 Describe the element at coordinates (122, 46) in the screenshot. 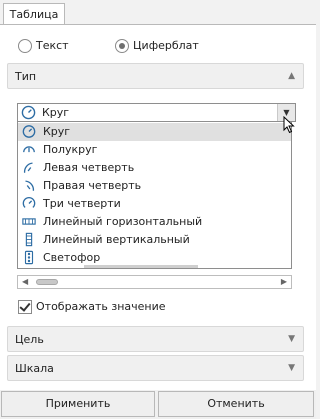

I see `radio-dial-circle` at that location.